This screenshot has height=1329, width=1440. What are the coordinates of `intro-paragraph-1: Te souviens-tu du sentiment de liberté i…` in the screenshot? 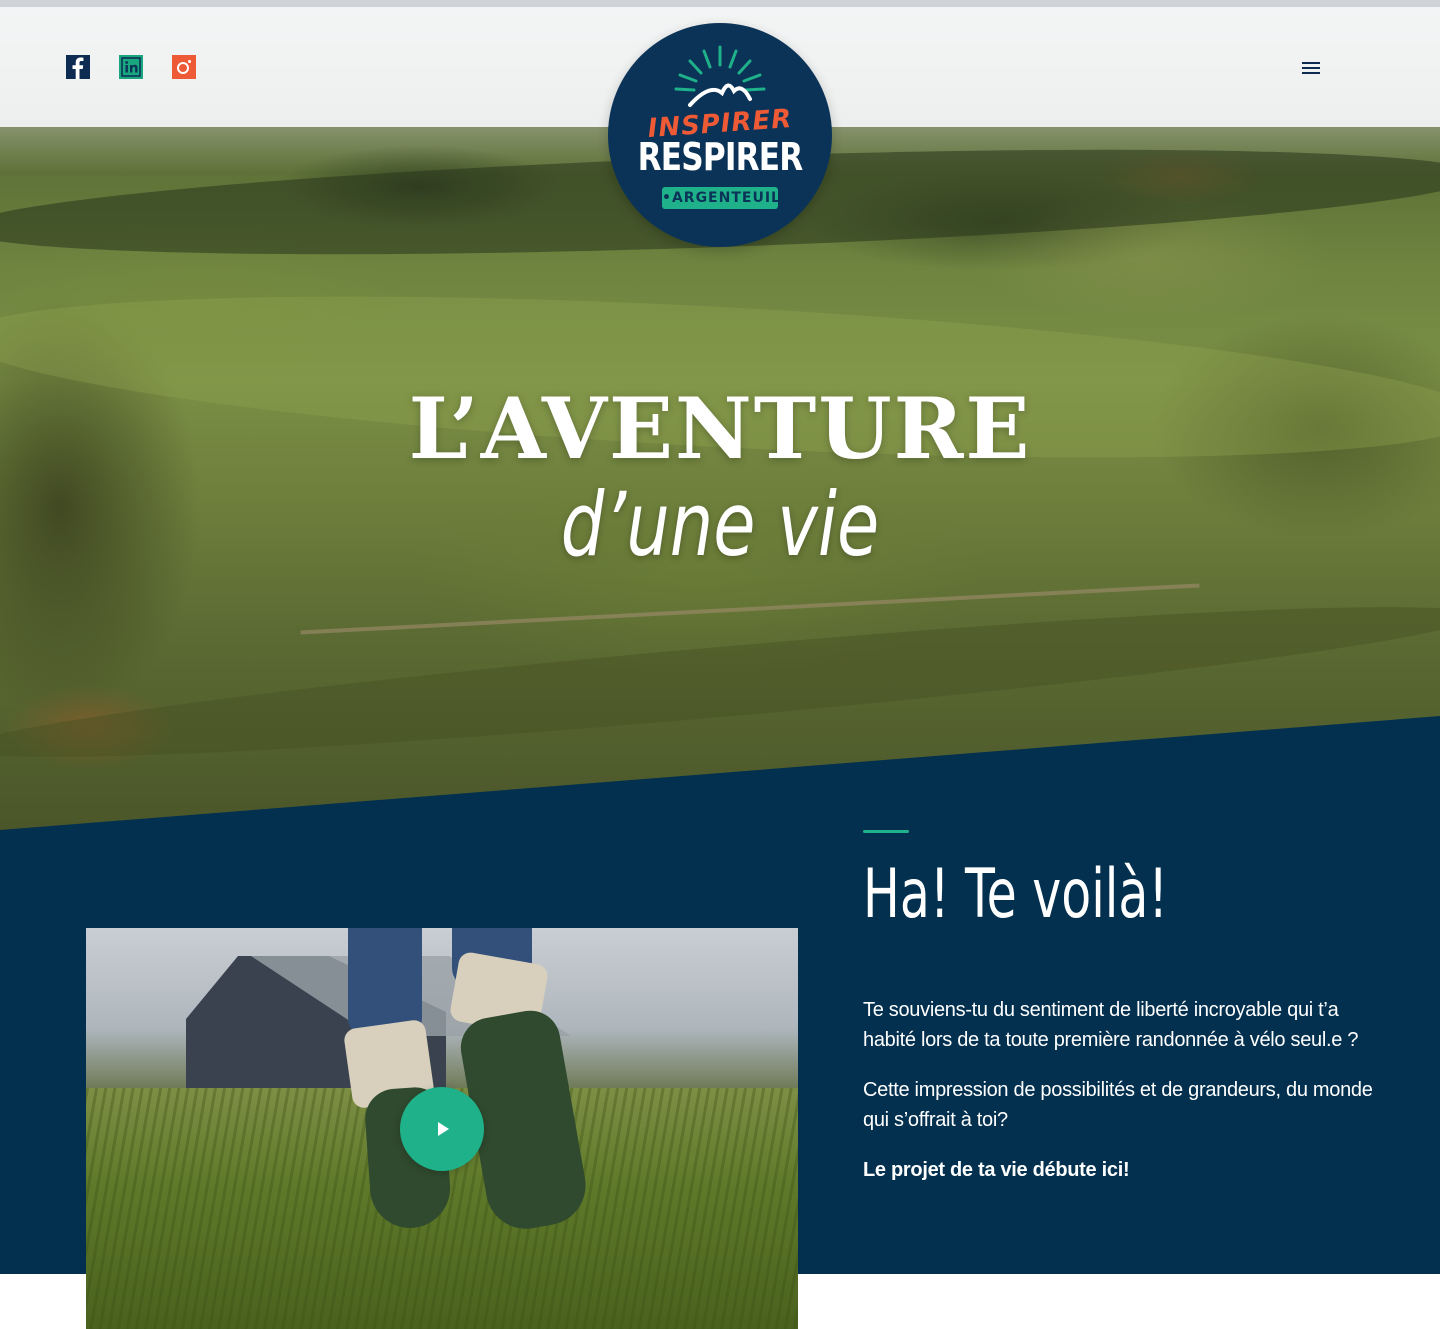 It's located at (1111, 1025).